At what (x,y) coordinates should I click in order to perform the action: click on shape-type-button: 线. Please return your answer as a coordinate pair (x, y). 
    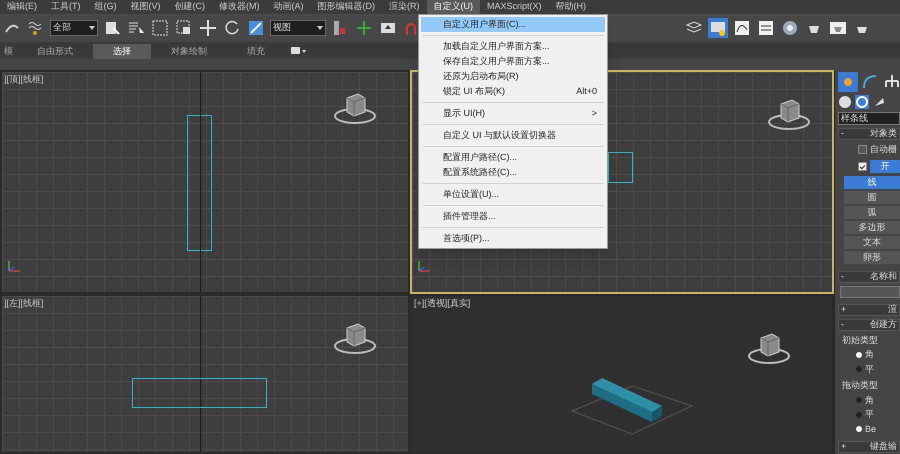
    Looking at the image, I should click on (872, 182).